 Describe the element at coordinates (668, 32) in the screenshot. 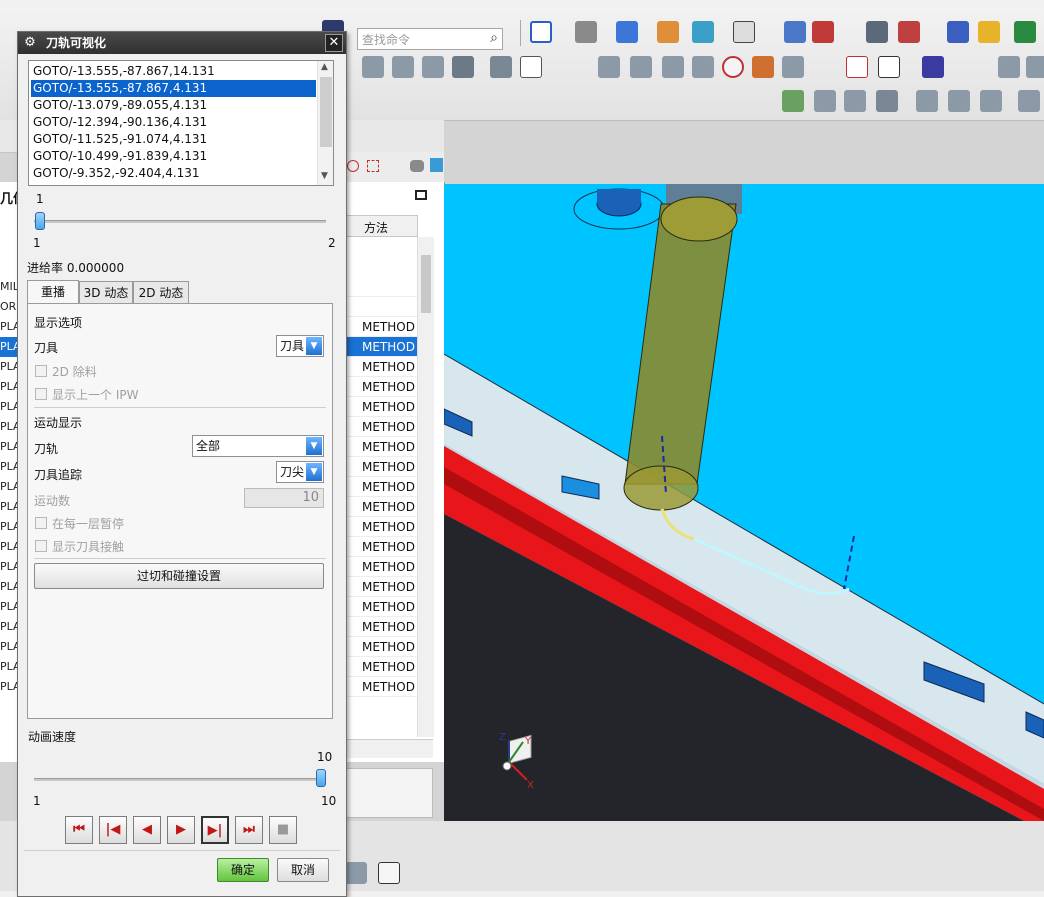

I see `edge-icon` at that location.